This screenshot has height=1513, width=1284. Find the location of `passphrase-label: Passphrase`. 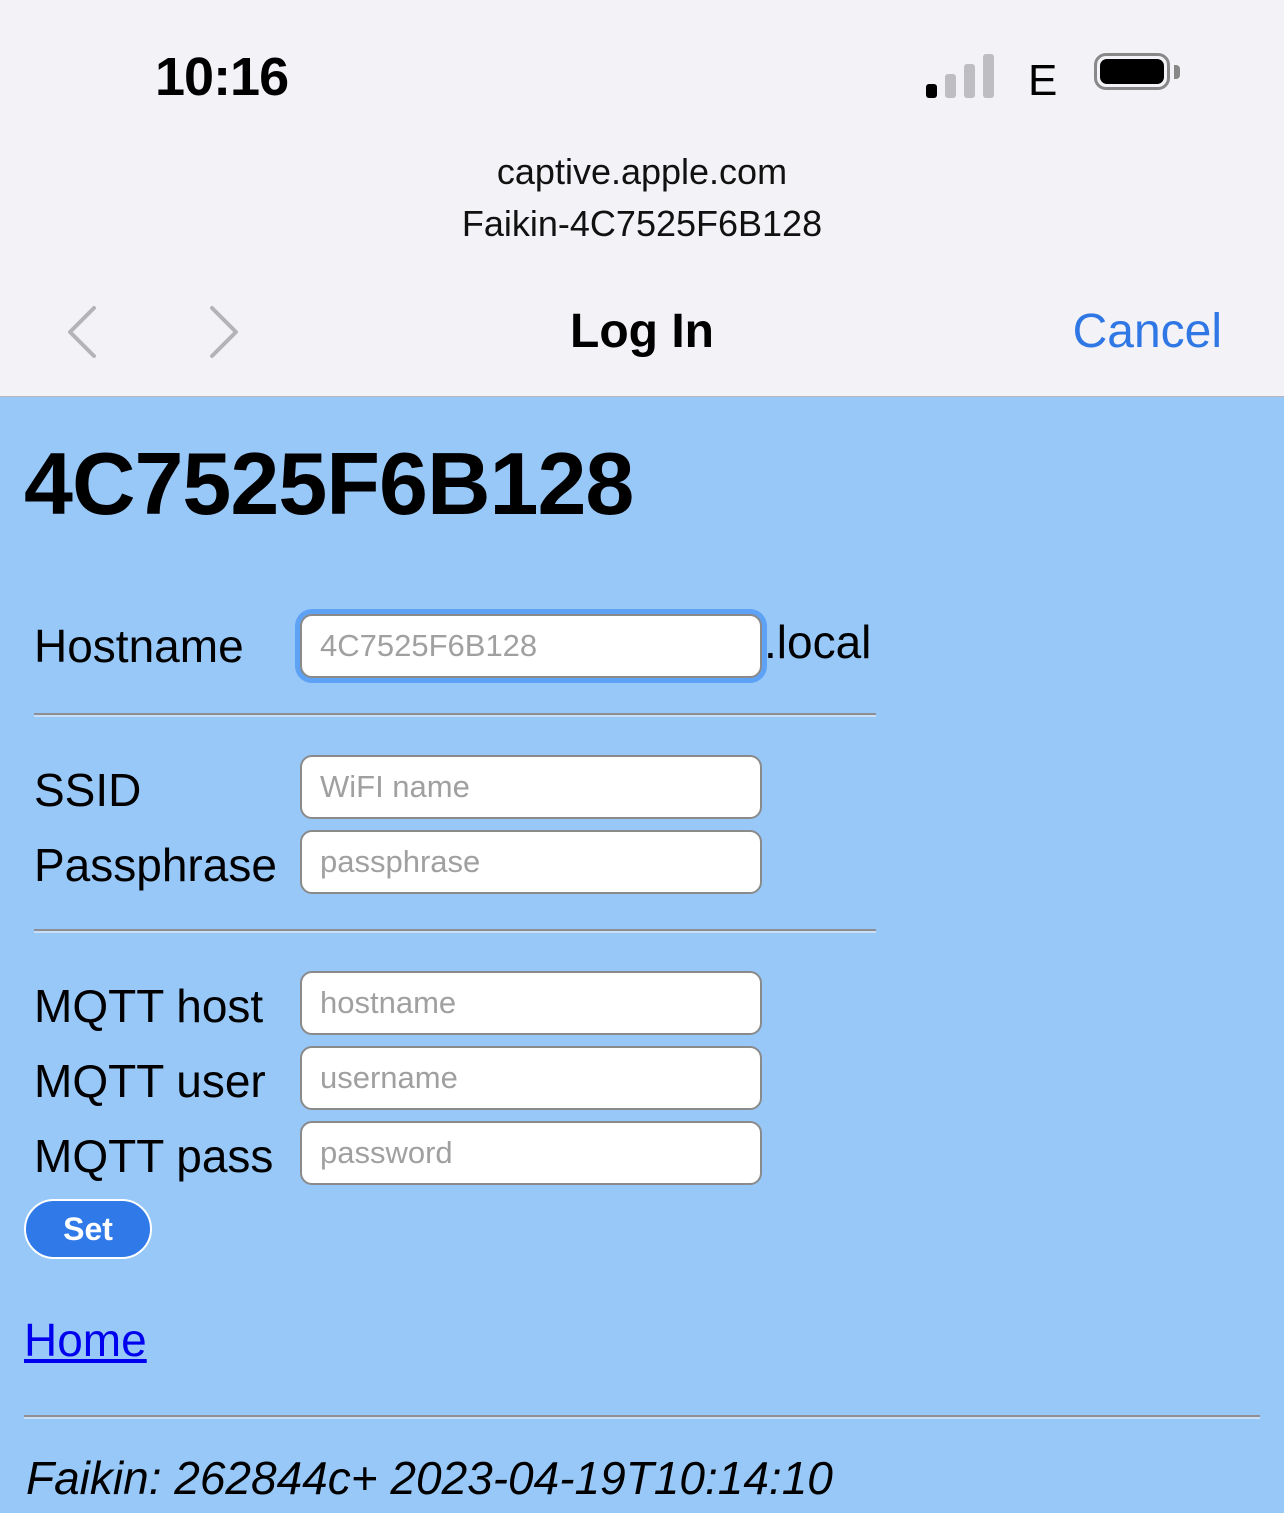

passphrase-label: Passphrase is located at coordinates (155, 865).